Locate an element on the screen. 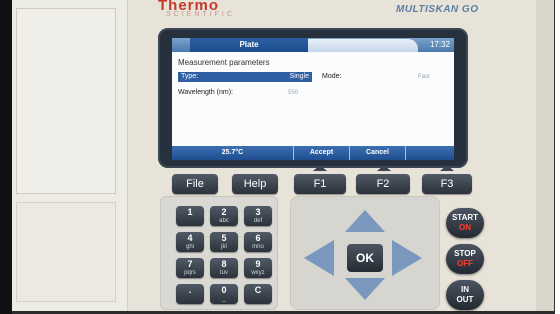 Image resolution: width=560 pixels, height=314 pixels. key-1: 1 is located at coordinates (190, 216).